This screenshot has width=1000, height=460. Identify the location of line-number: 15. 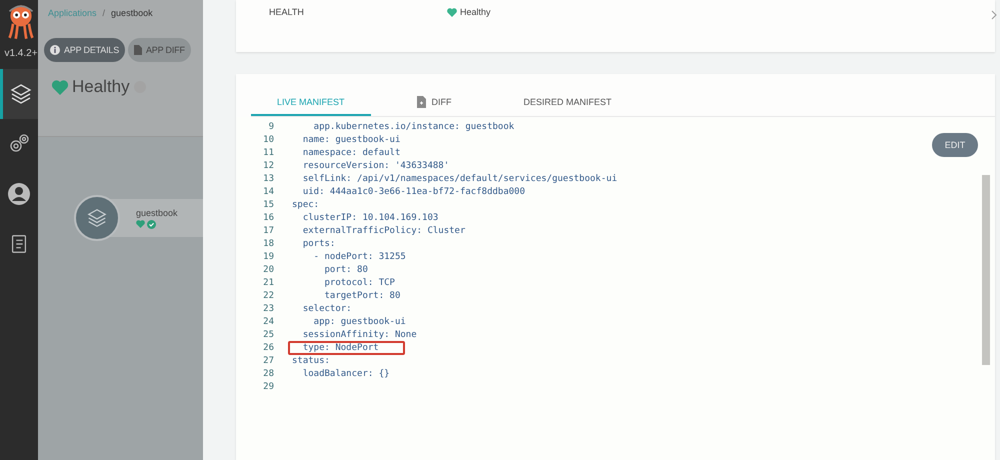
(268, 205).